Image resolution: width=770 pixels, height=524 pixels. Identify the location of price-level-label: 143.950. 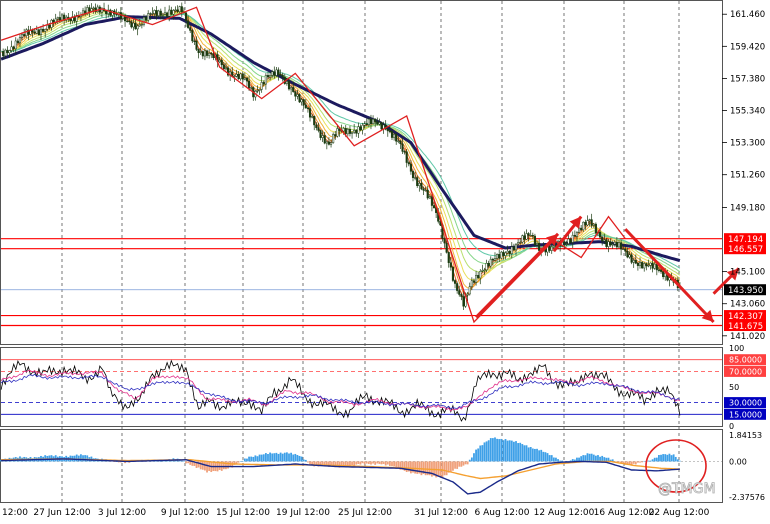
(745, 291).